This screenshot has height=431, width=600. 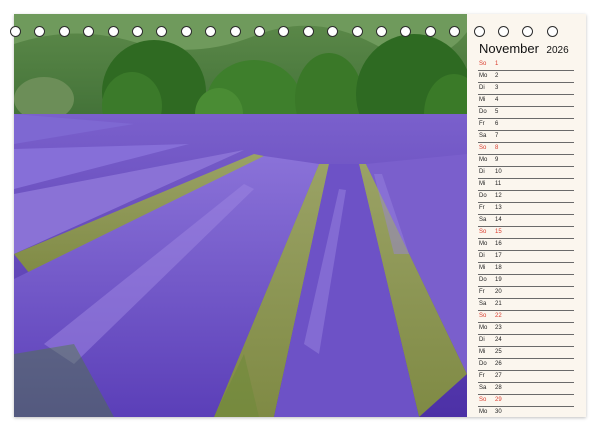 I want to click on day-row: Sa 7, so click(x=526, y=137).